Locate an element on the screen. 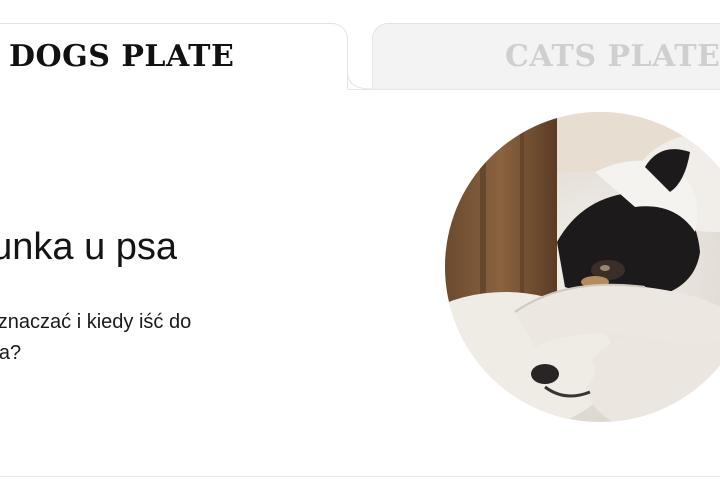 This screenshot has height=500, width=720. tab-cats-plate-label: CATS PLATE is located at coordinates (612, 56).